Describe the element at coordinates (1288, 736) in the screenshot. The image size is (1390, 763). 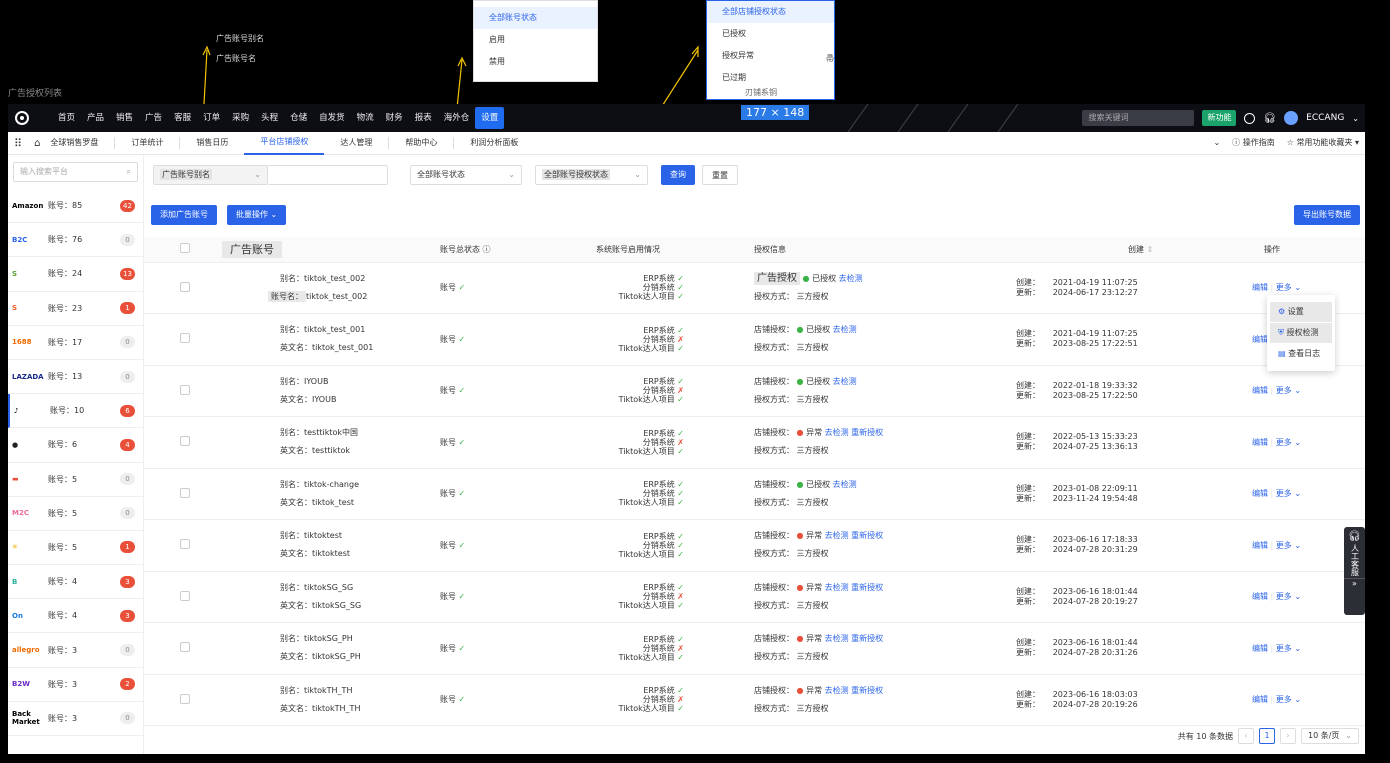
I see `next-page-button: ›` at that location.